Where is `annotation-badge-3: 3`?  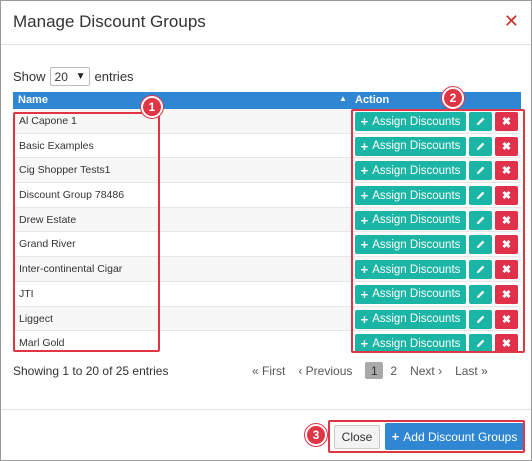
annotation-badge-3: 3 is located at coordinates (316, 435).